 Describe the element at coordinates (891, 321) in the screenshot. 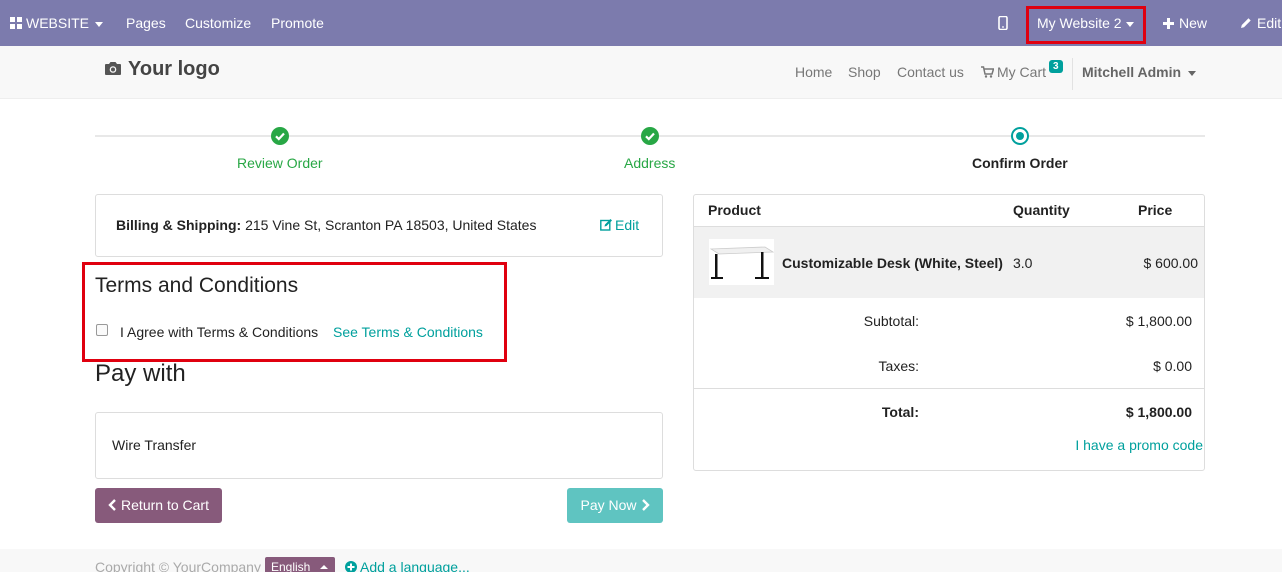

I see `subtotal-label: Subtotal:` at that location.